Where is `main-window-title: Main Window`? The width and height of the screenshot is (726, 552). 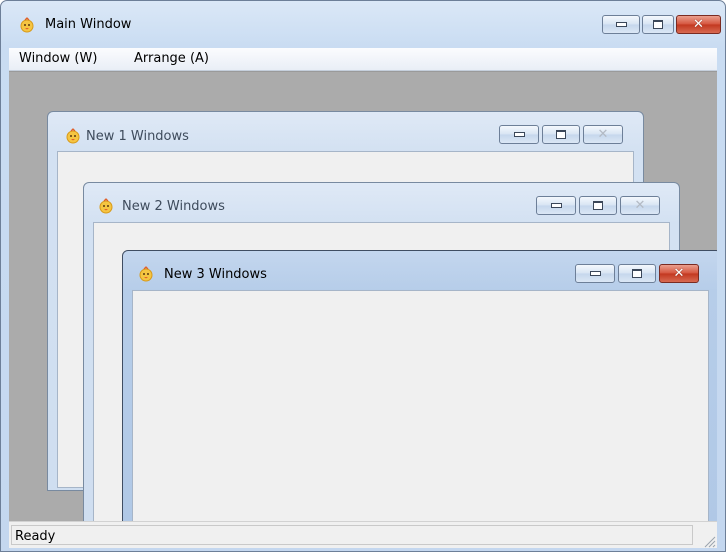
main-window-title: Main Window is located at coordinates (88, 24).